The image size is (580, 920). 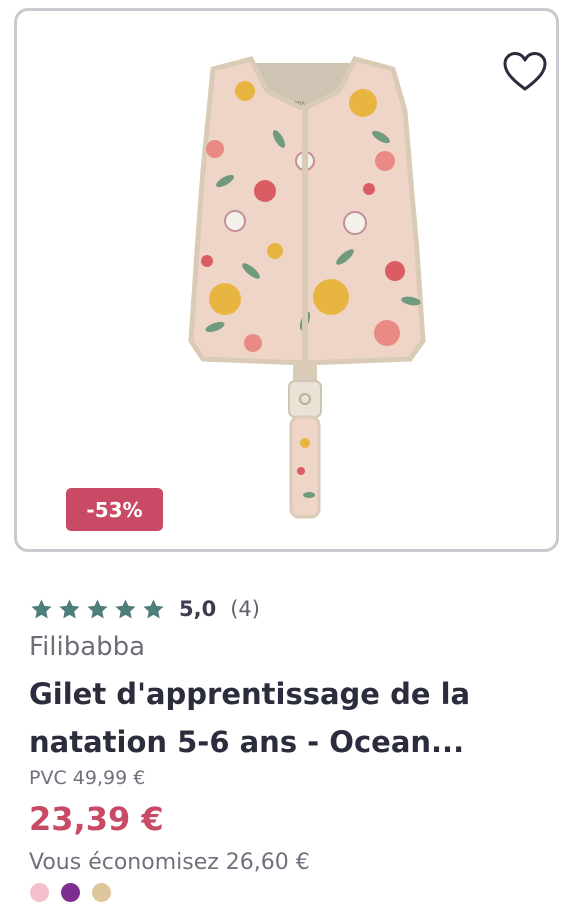 What do you see at coordinates (87, 778) in the screenshot?
I see `recommended-retail-price: PVC 49,99 €` at bounding box center [87, 778].